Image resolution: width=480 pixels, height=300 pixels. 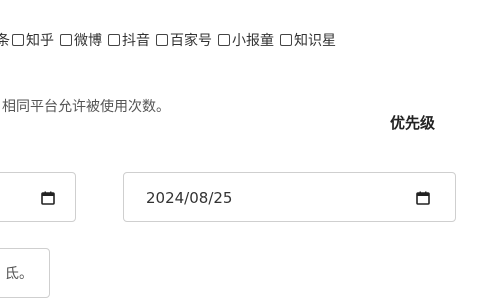 I want to click on checkbox-zhihu, so click(x=18, y=40).